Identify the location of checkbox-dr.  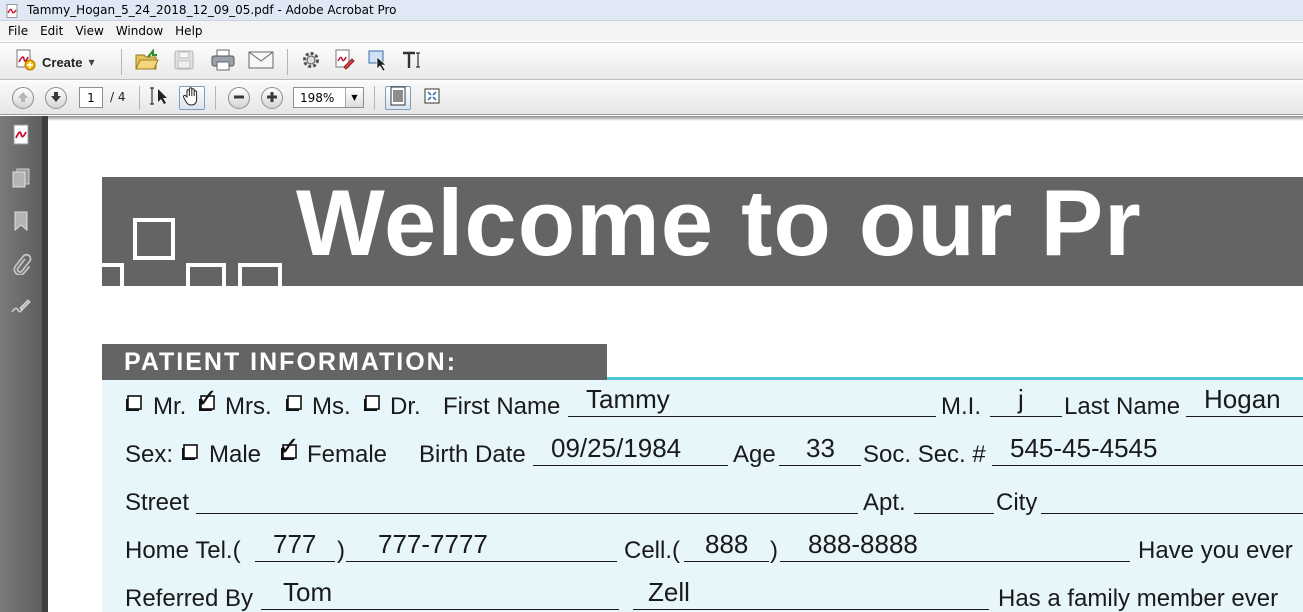
(372, 404).